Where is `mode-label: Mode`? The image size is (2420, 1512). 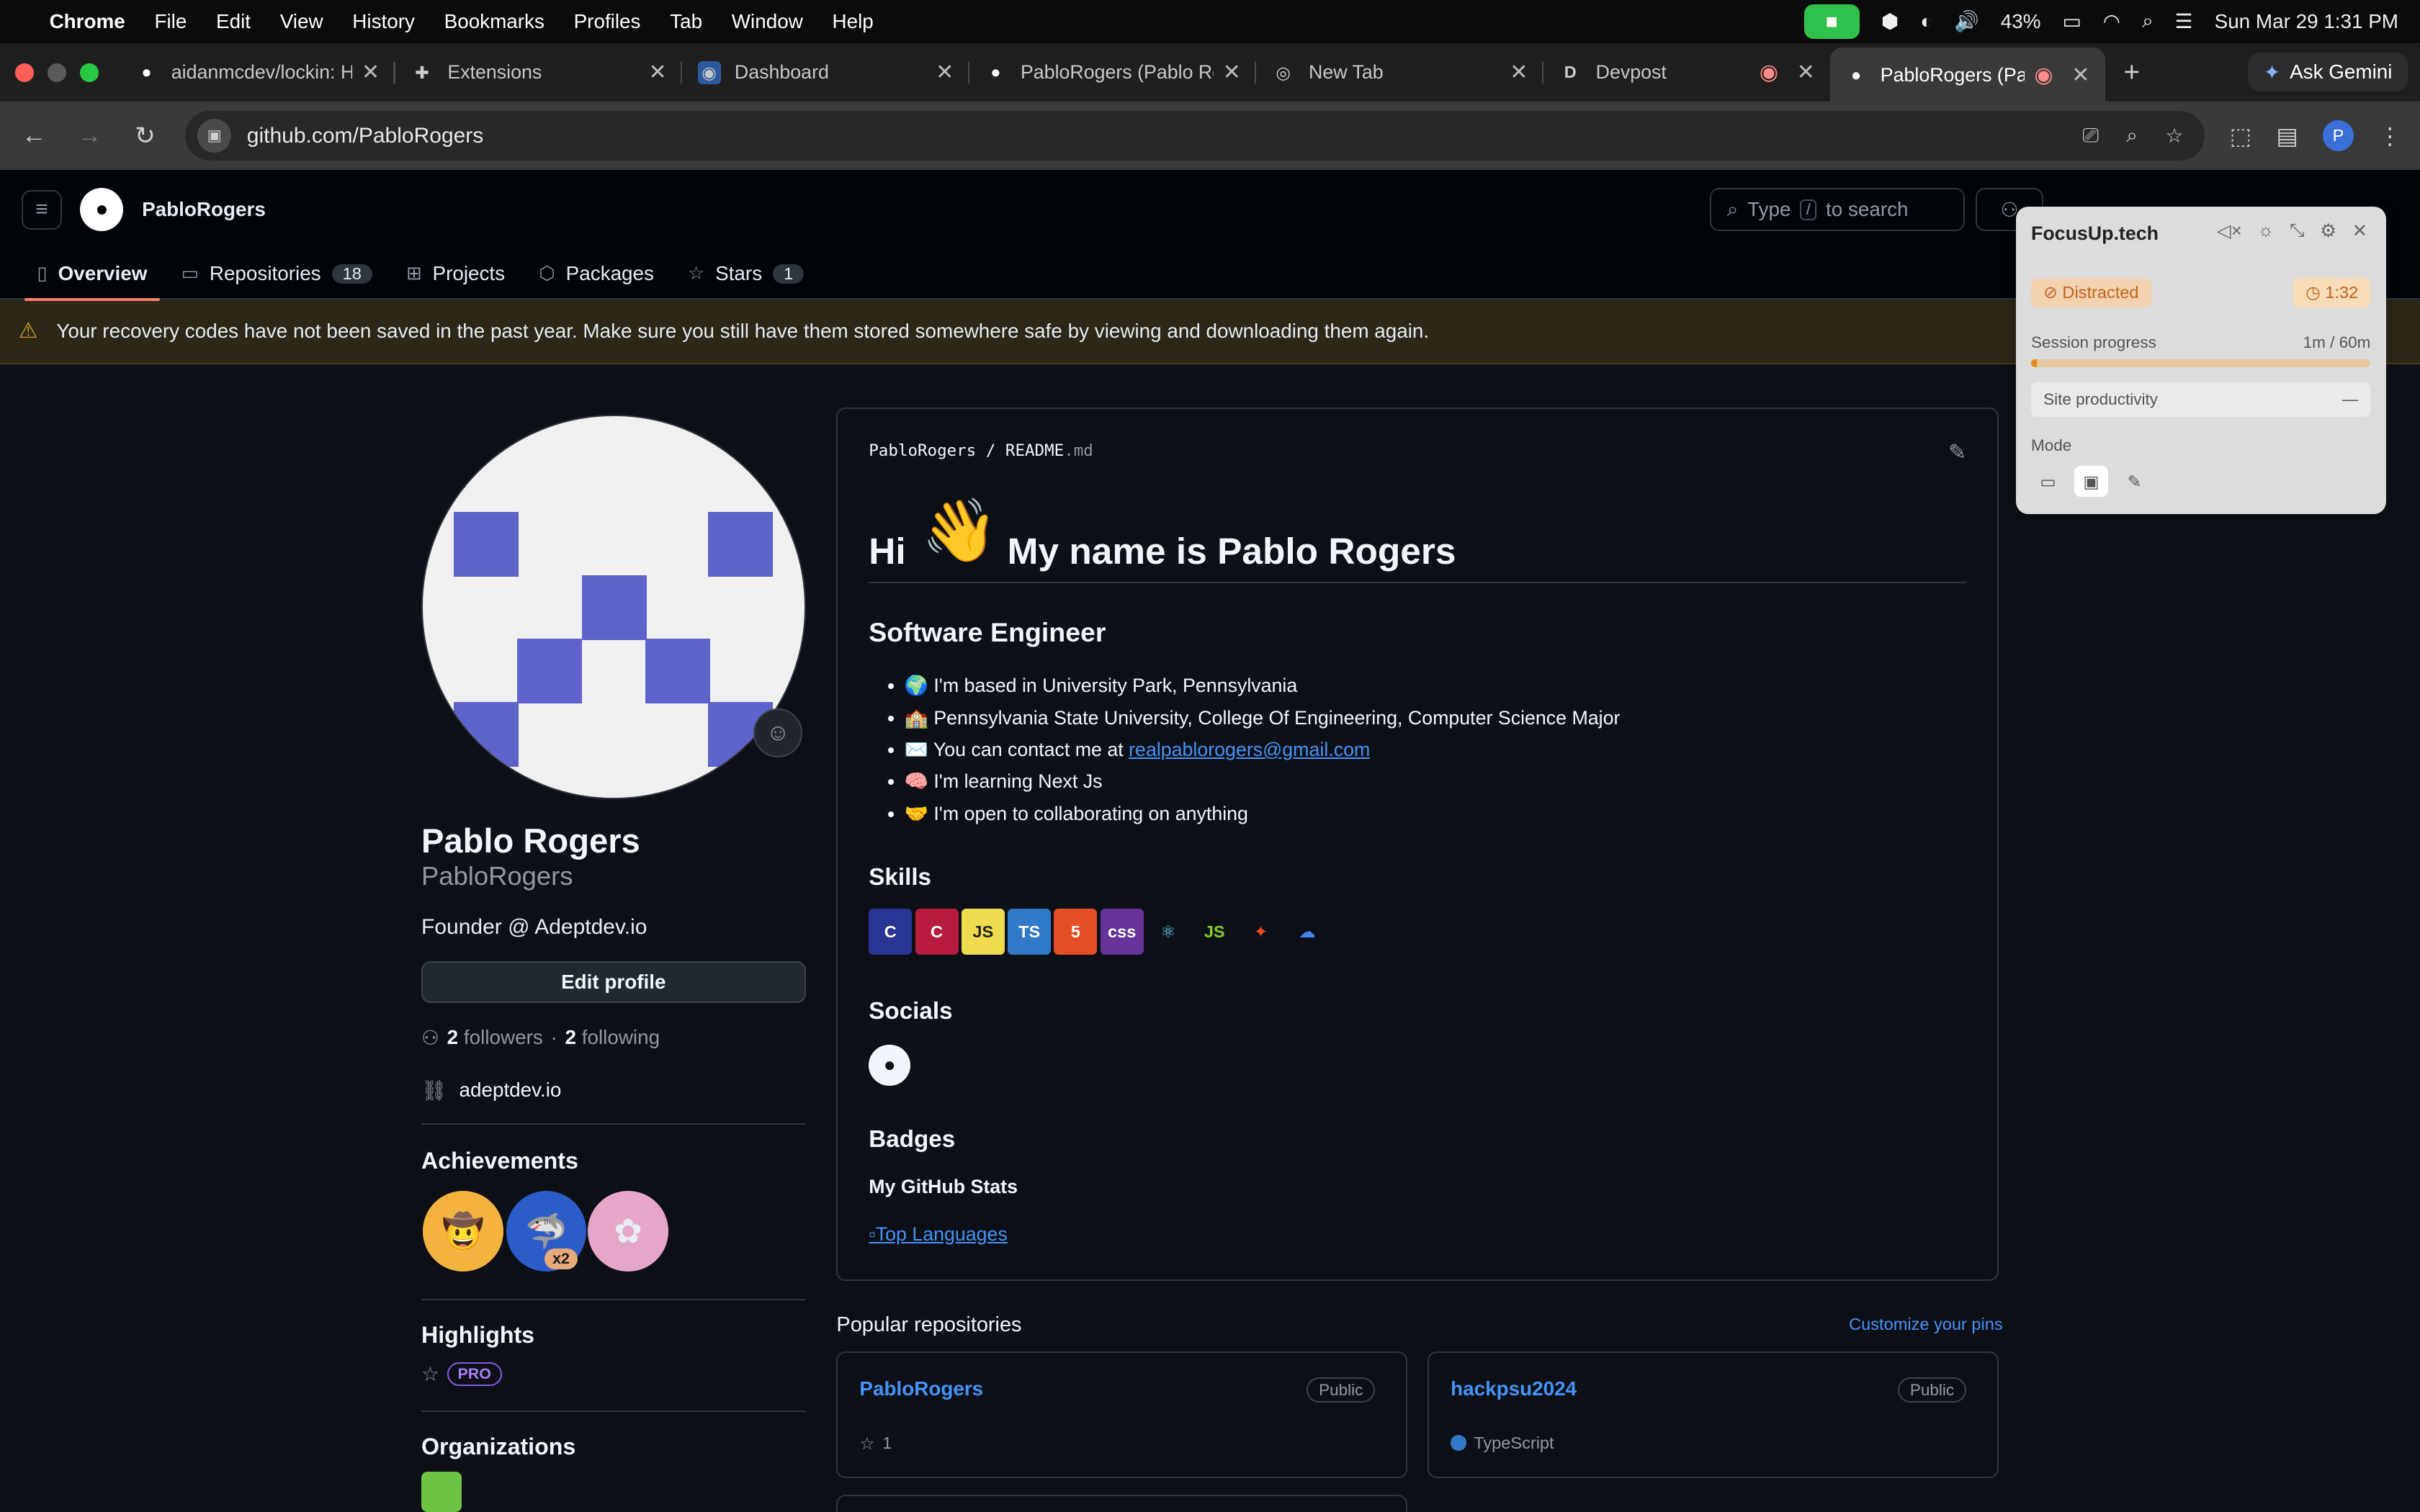
mode-label: Mode is located at coordinates (2051, 445).